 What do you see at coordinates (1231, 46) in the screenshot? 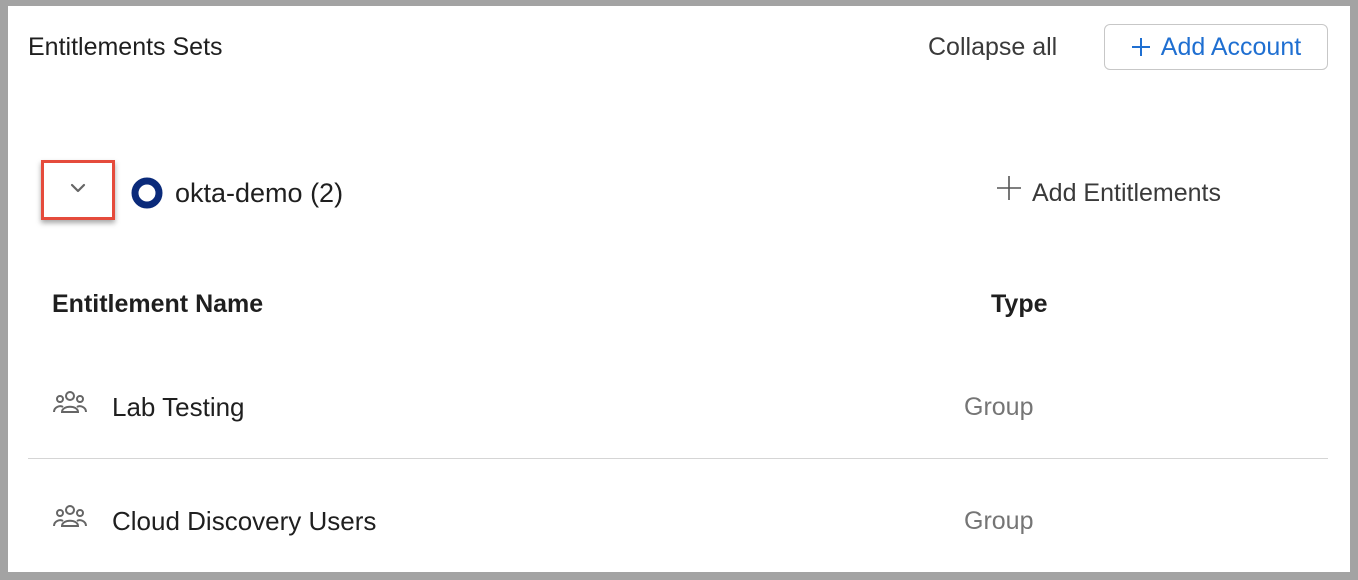
I see `add-account-label: Add Account` at bounding box center [1231, 46].